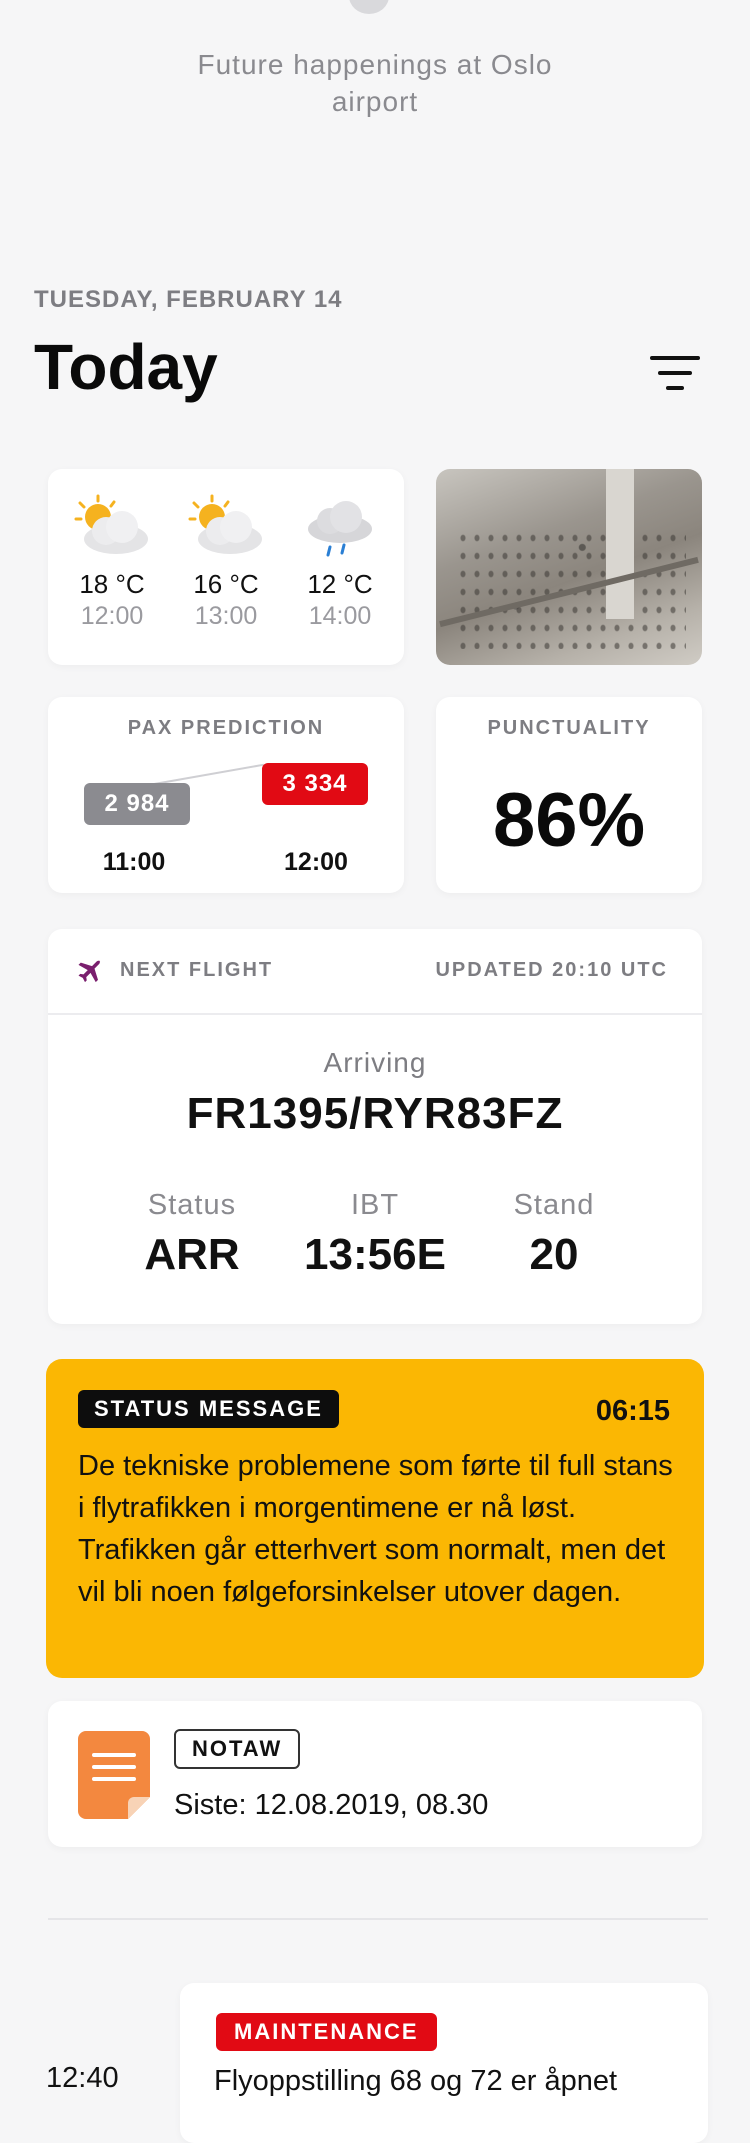  What do you see at coordinates (114, 1775) in the screenshot?
I see `document-icon` at bounding box center [114, 1775].